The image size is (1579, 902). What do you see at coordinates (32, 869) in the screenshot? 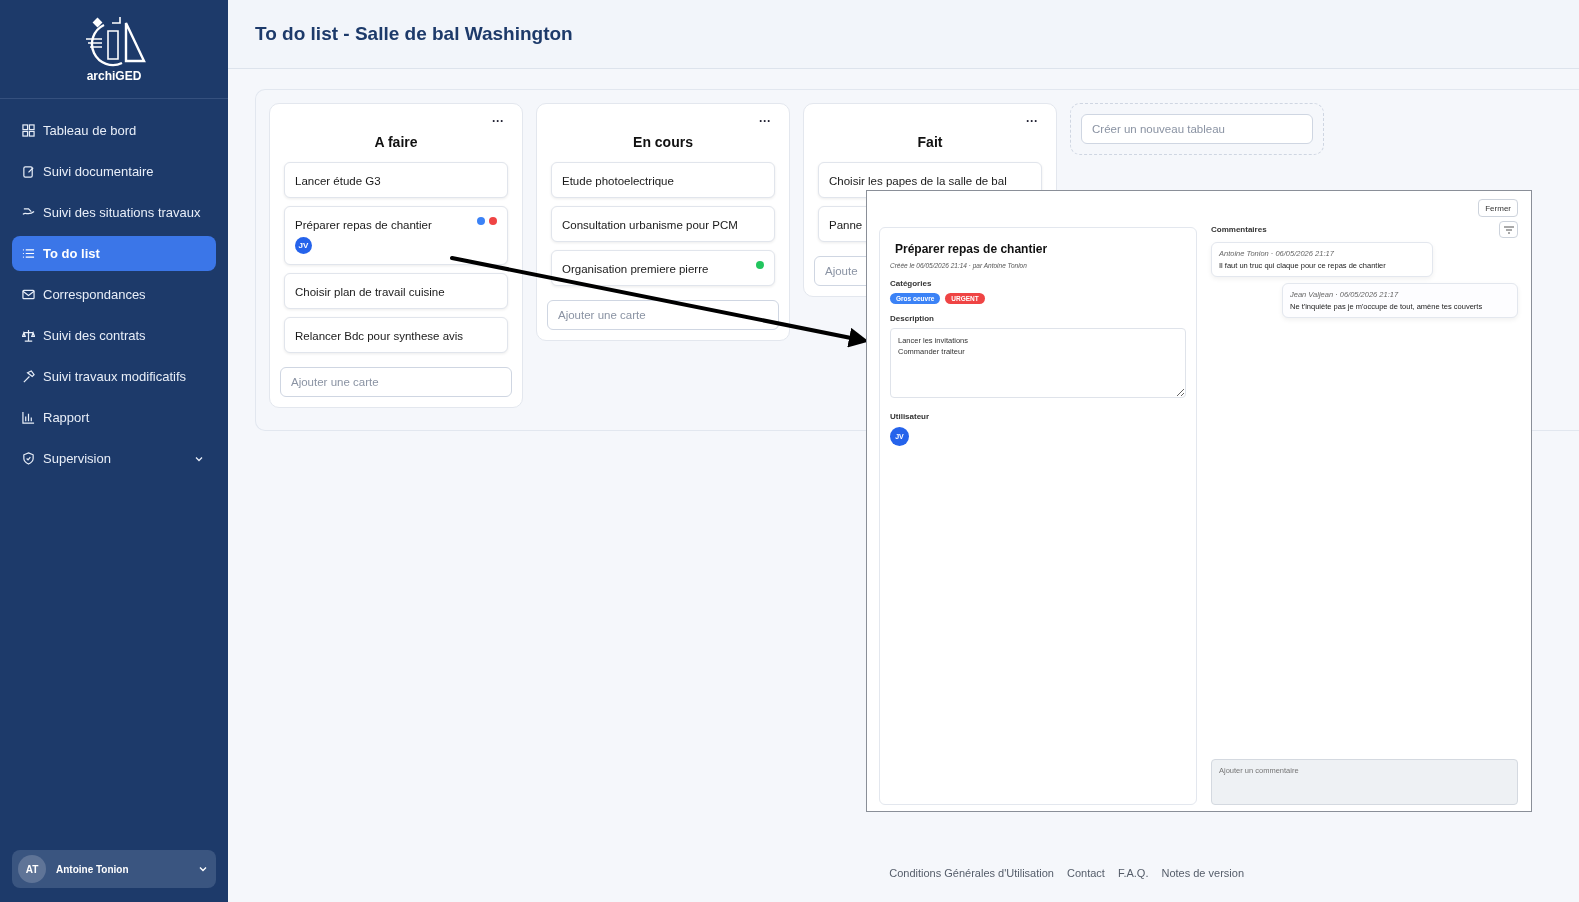
I see `user-avatar: AT` at bounding box center [32, 869].